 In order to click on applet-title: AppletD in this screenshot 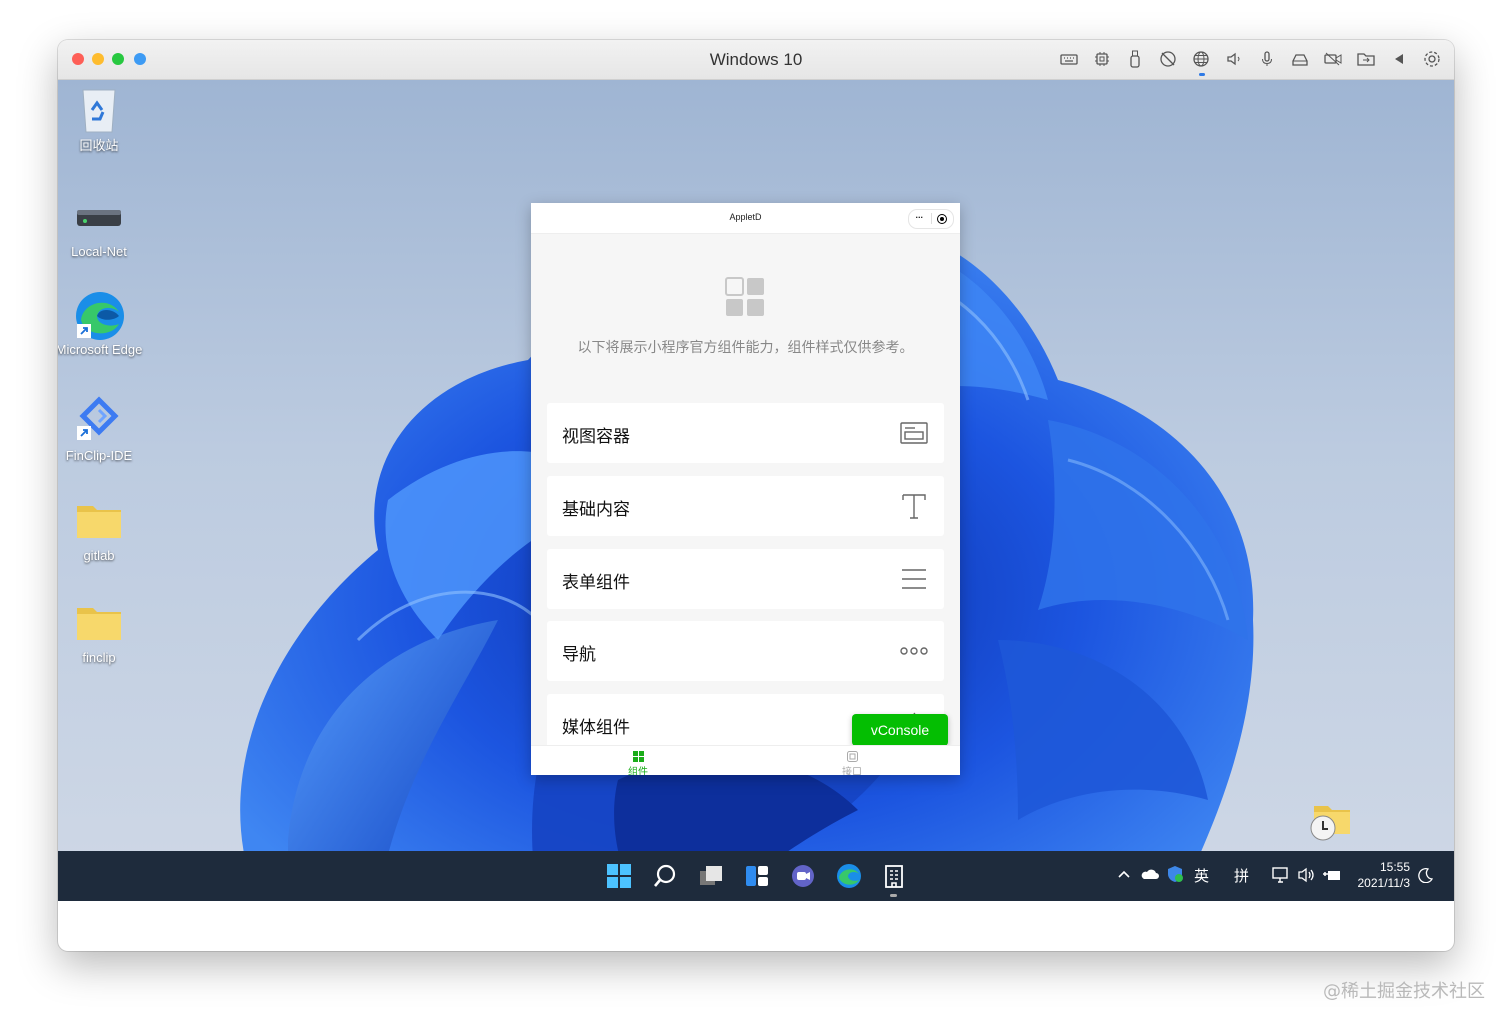, I will do `click(745, 217)`.